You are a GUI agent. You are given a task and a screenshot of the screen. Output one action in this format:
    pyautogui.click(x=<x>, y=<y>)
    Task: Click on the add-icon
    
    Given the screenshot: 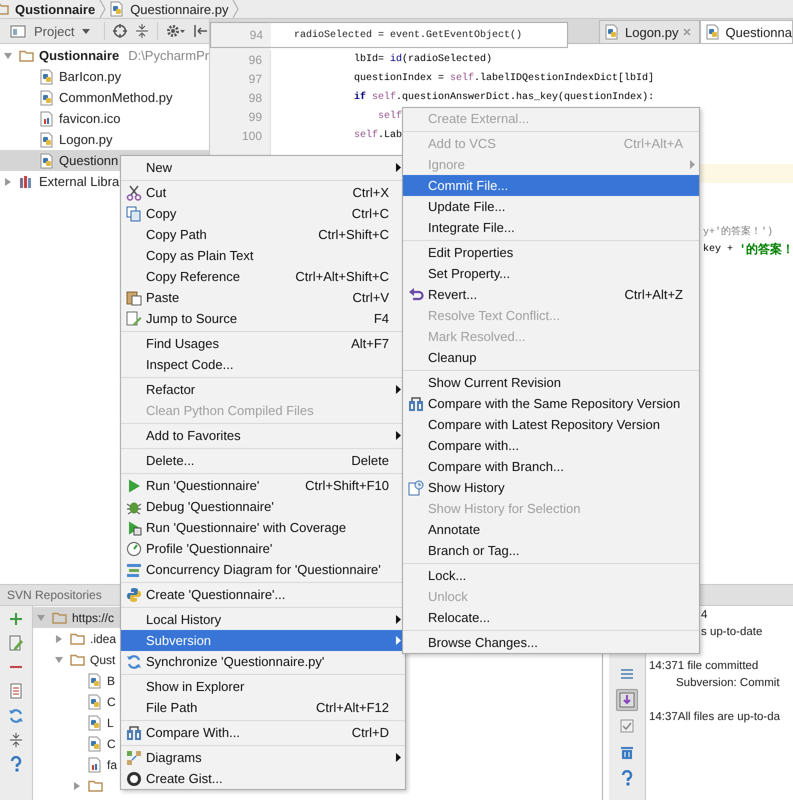 What is the action you would take?
    pyautogui.click(x=16, y=619)
    